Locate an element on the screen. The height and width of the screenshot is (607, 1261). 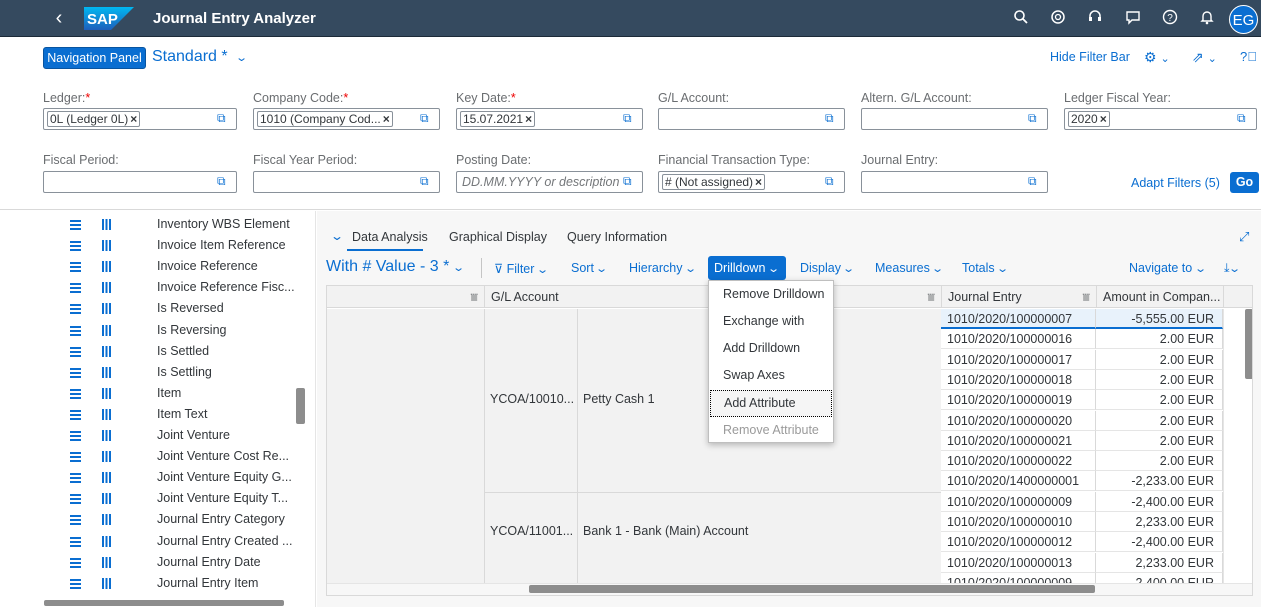
dimension-item: Item is located at coordinates (150, 395).